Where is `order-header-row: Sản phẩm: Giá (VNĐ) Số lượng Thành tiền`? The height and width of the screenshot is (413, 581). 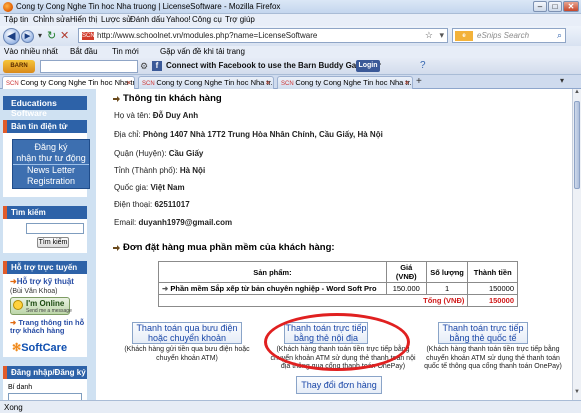
order-header-row: Sản phẩm: Giá (VNĐ) Số lượng Thành tiền is located at coordinates (338, 272).